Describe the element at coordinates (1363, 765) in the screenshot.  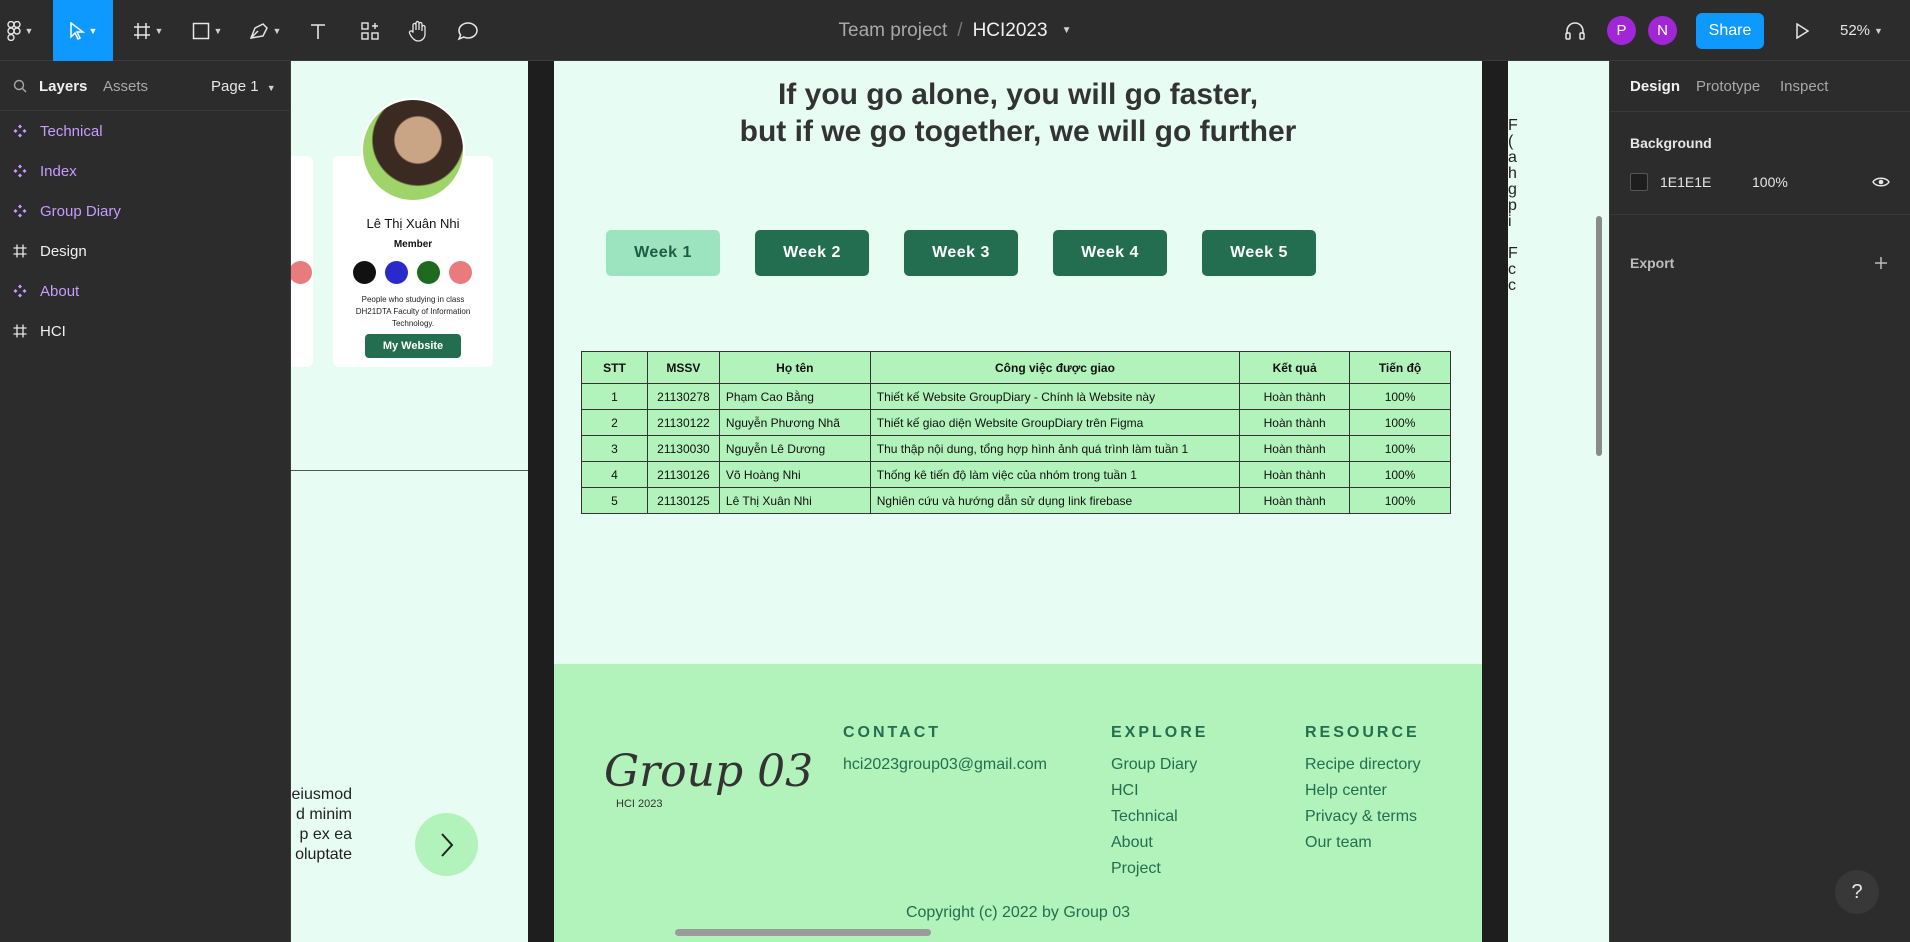
I see `footer-link: Recipe directory` at that location.